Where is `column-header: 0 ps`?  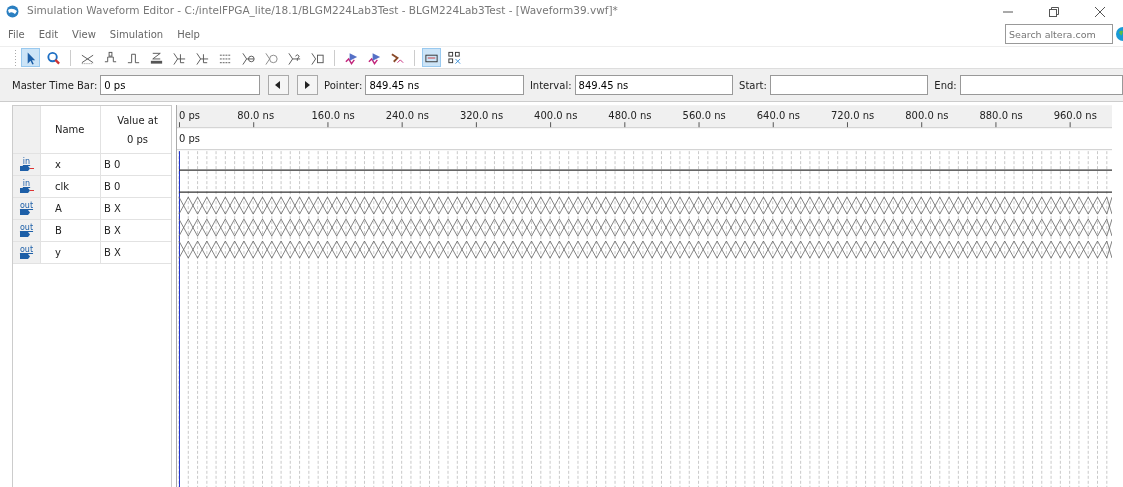 column-header: 0 ps is located at coordinates (137, 139).